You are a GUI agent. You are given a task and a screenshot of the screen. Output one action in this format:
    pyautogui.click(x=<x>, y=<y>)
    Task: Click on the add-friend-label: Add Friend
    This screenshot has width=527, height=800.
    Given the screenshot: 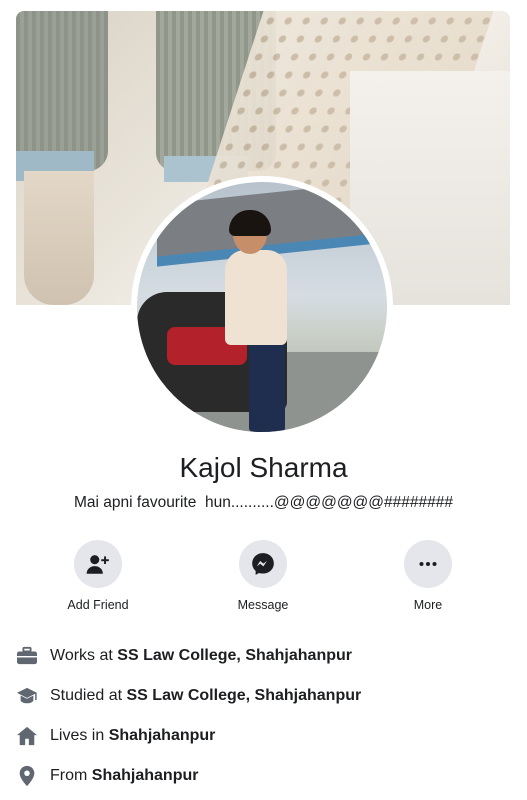 What is the action you would take?
    pyautogui.click(x=98, y=605)
    